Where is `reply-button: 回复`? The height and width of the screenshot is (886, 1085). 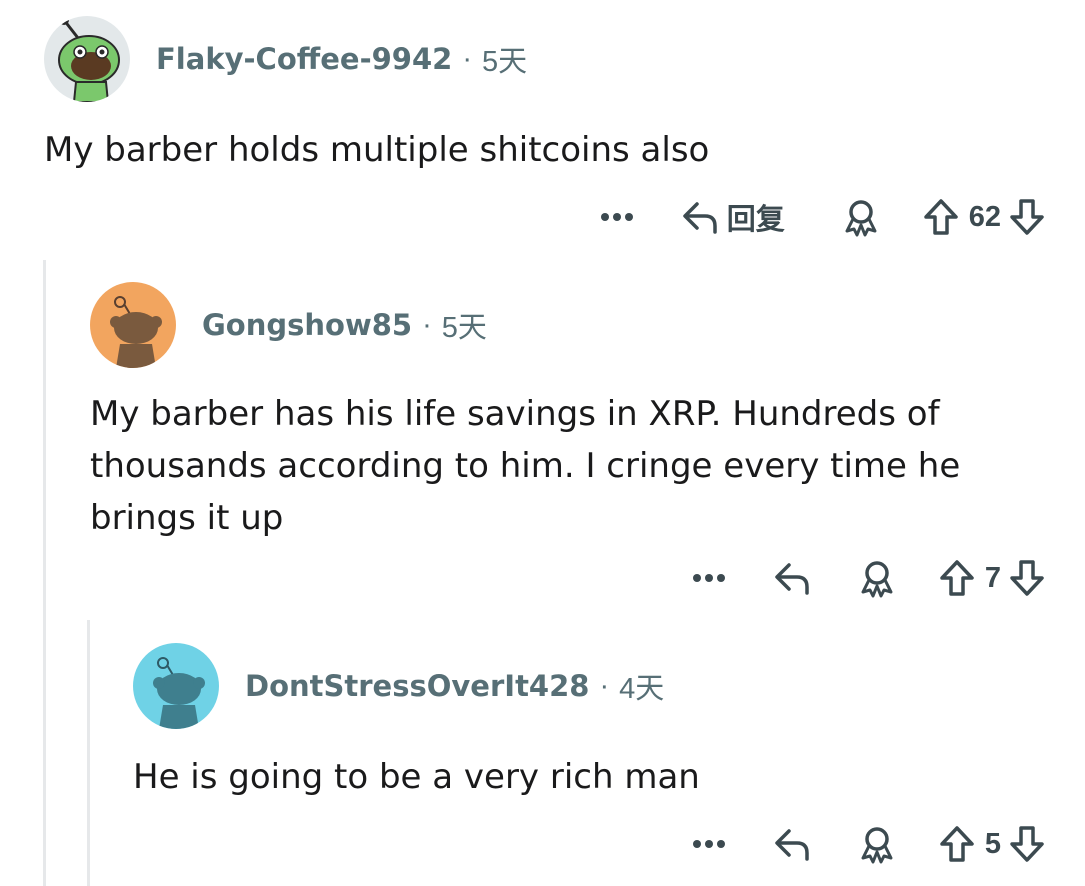
reply-button: 回复 is located at coordinates (733, 217).